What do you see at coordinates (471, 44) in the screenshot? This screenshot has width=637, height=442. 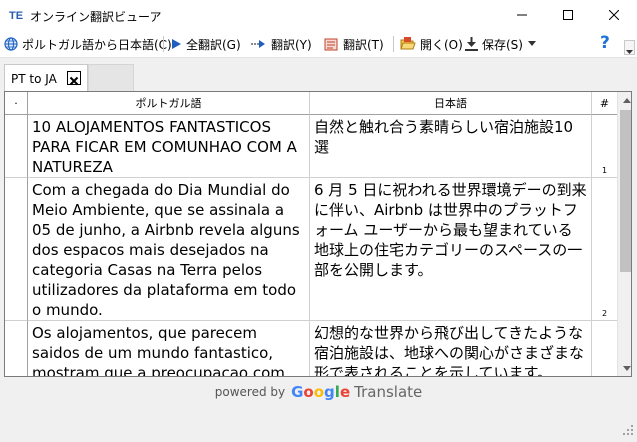 I see `download-icon` at bounding box center [471, 44].